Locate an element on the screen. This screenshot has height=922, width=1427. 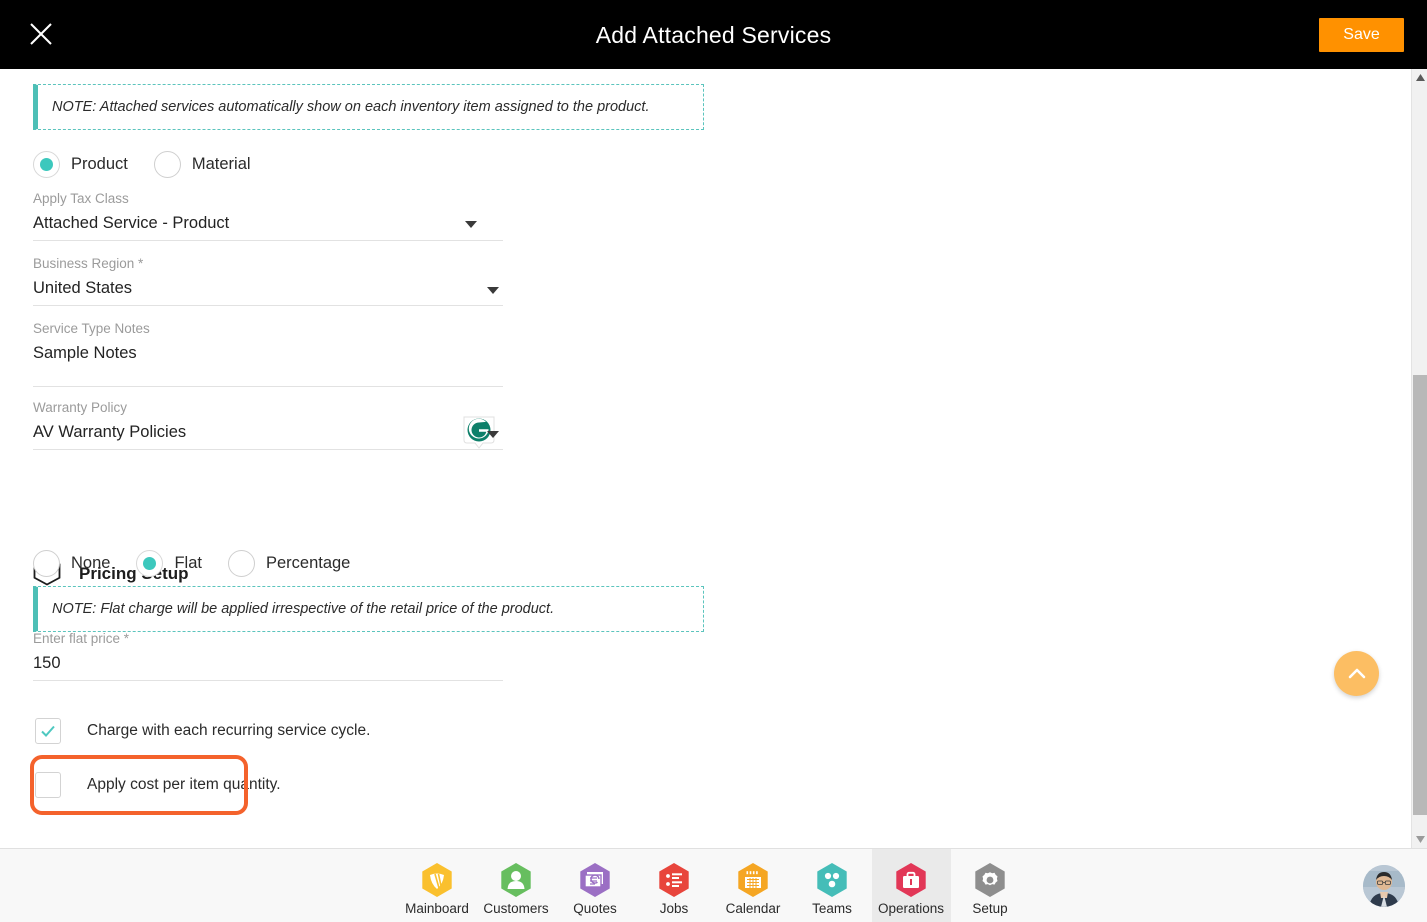
scroll-down-arrow-icon is located at coordinates (1419, 839).